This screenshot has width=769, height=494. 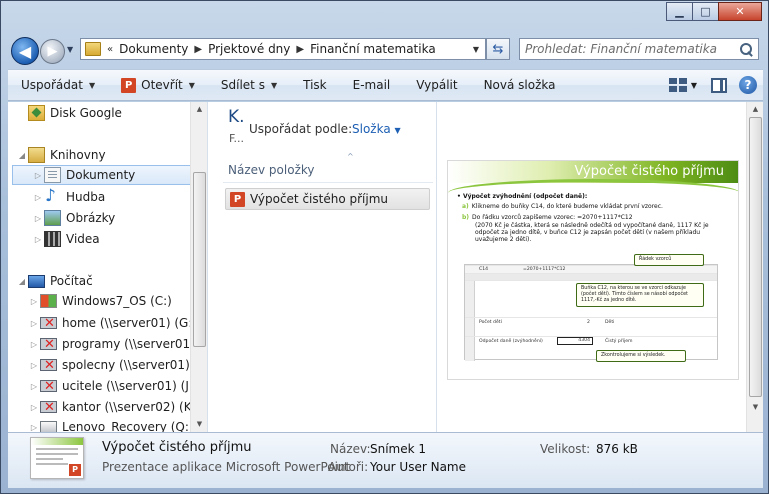 I want to click on sidebar-item-lenovo-recovery: ▷ Lenovo_Recovery (Q:), so click(x=111, y=424).